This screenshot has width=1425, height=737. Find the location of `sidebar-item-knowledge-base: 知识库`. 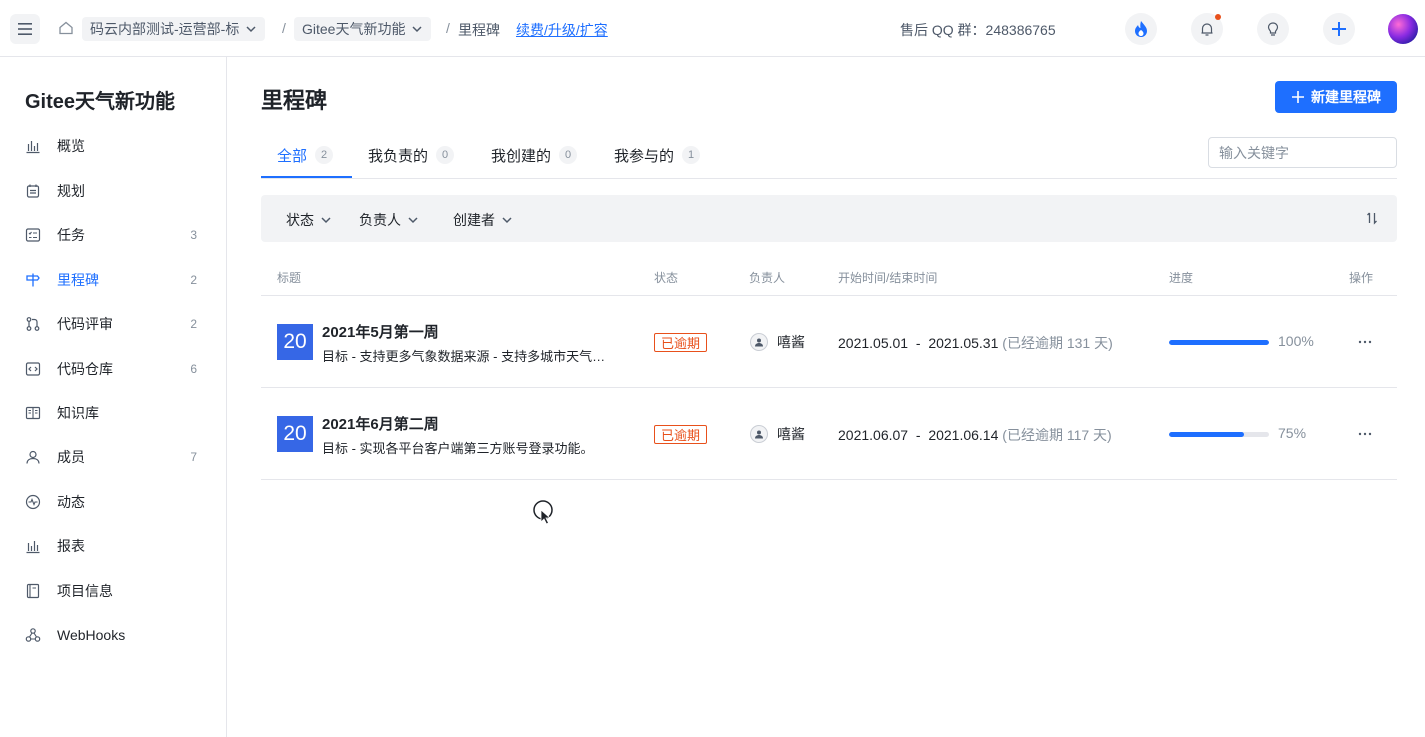

sidebar-item-knowledge-base: 知识库 is located at coordinates (113, 413).